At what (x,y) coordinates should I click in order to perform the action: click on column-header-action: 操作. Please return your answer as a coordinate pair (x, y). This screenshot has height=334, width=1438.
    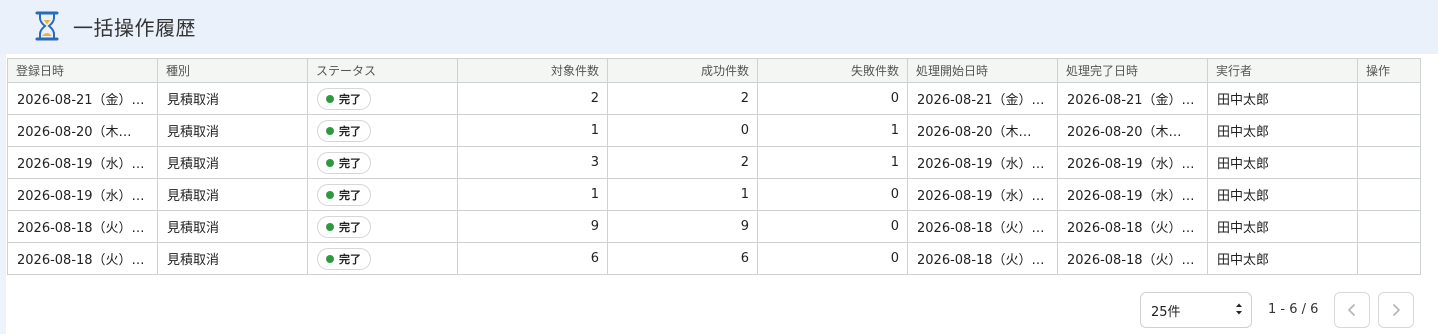
    Looking at the image, I should click on (1389, 70).